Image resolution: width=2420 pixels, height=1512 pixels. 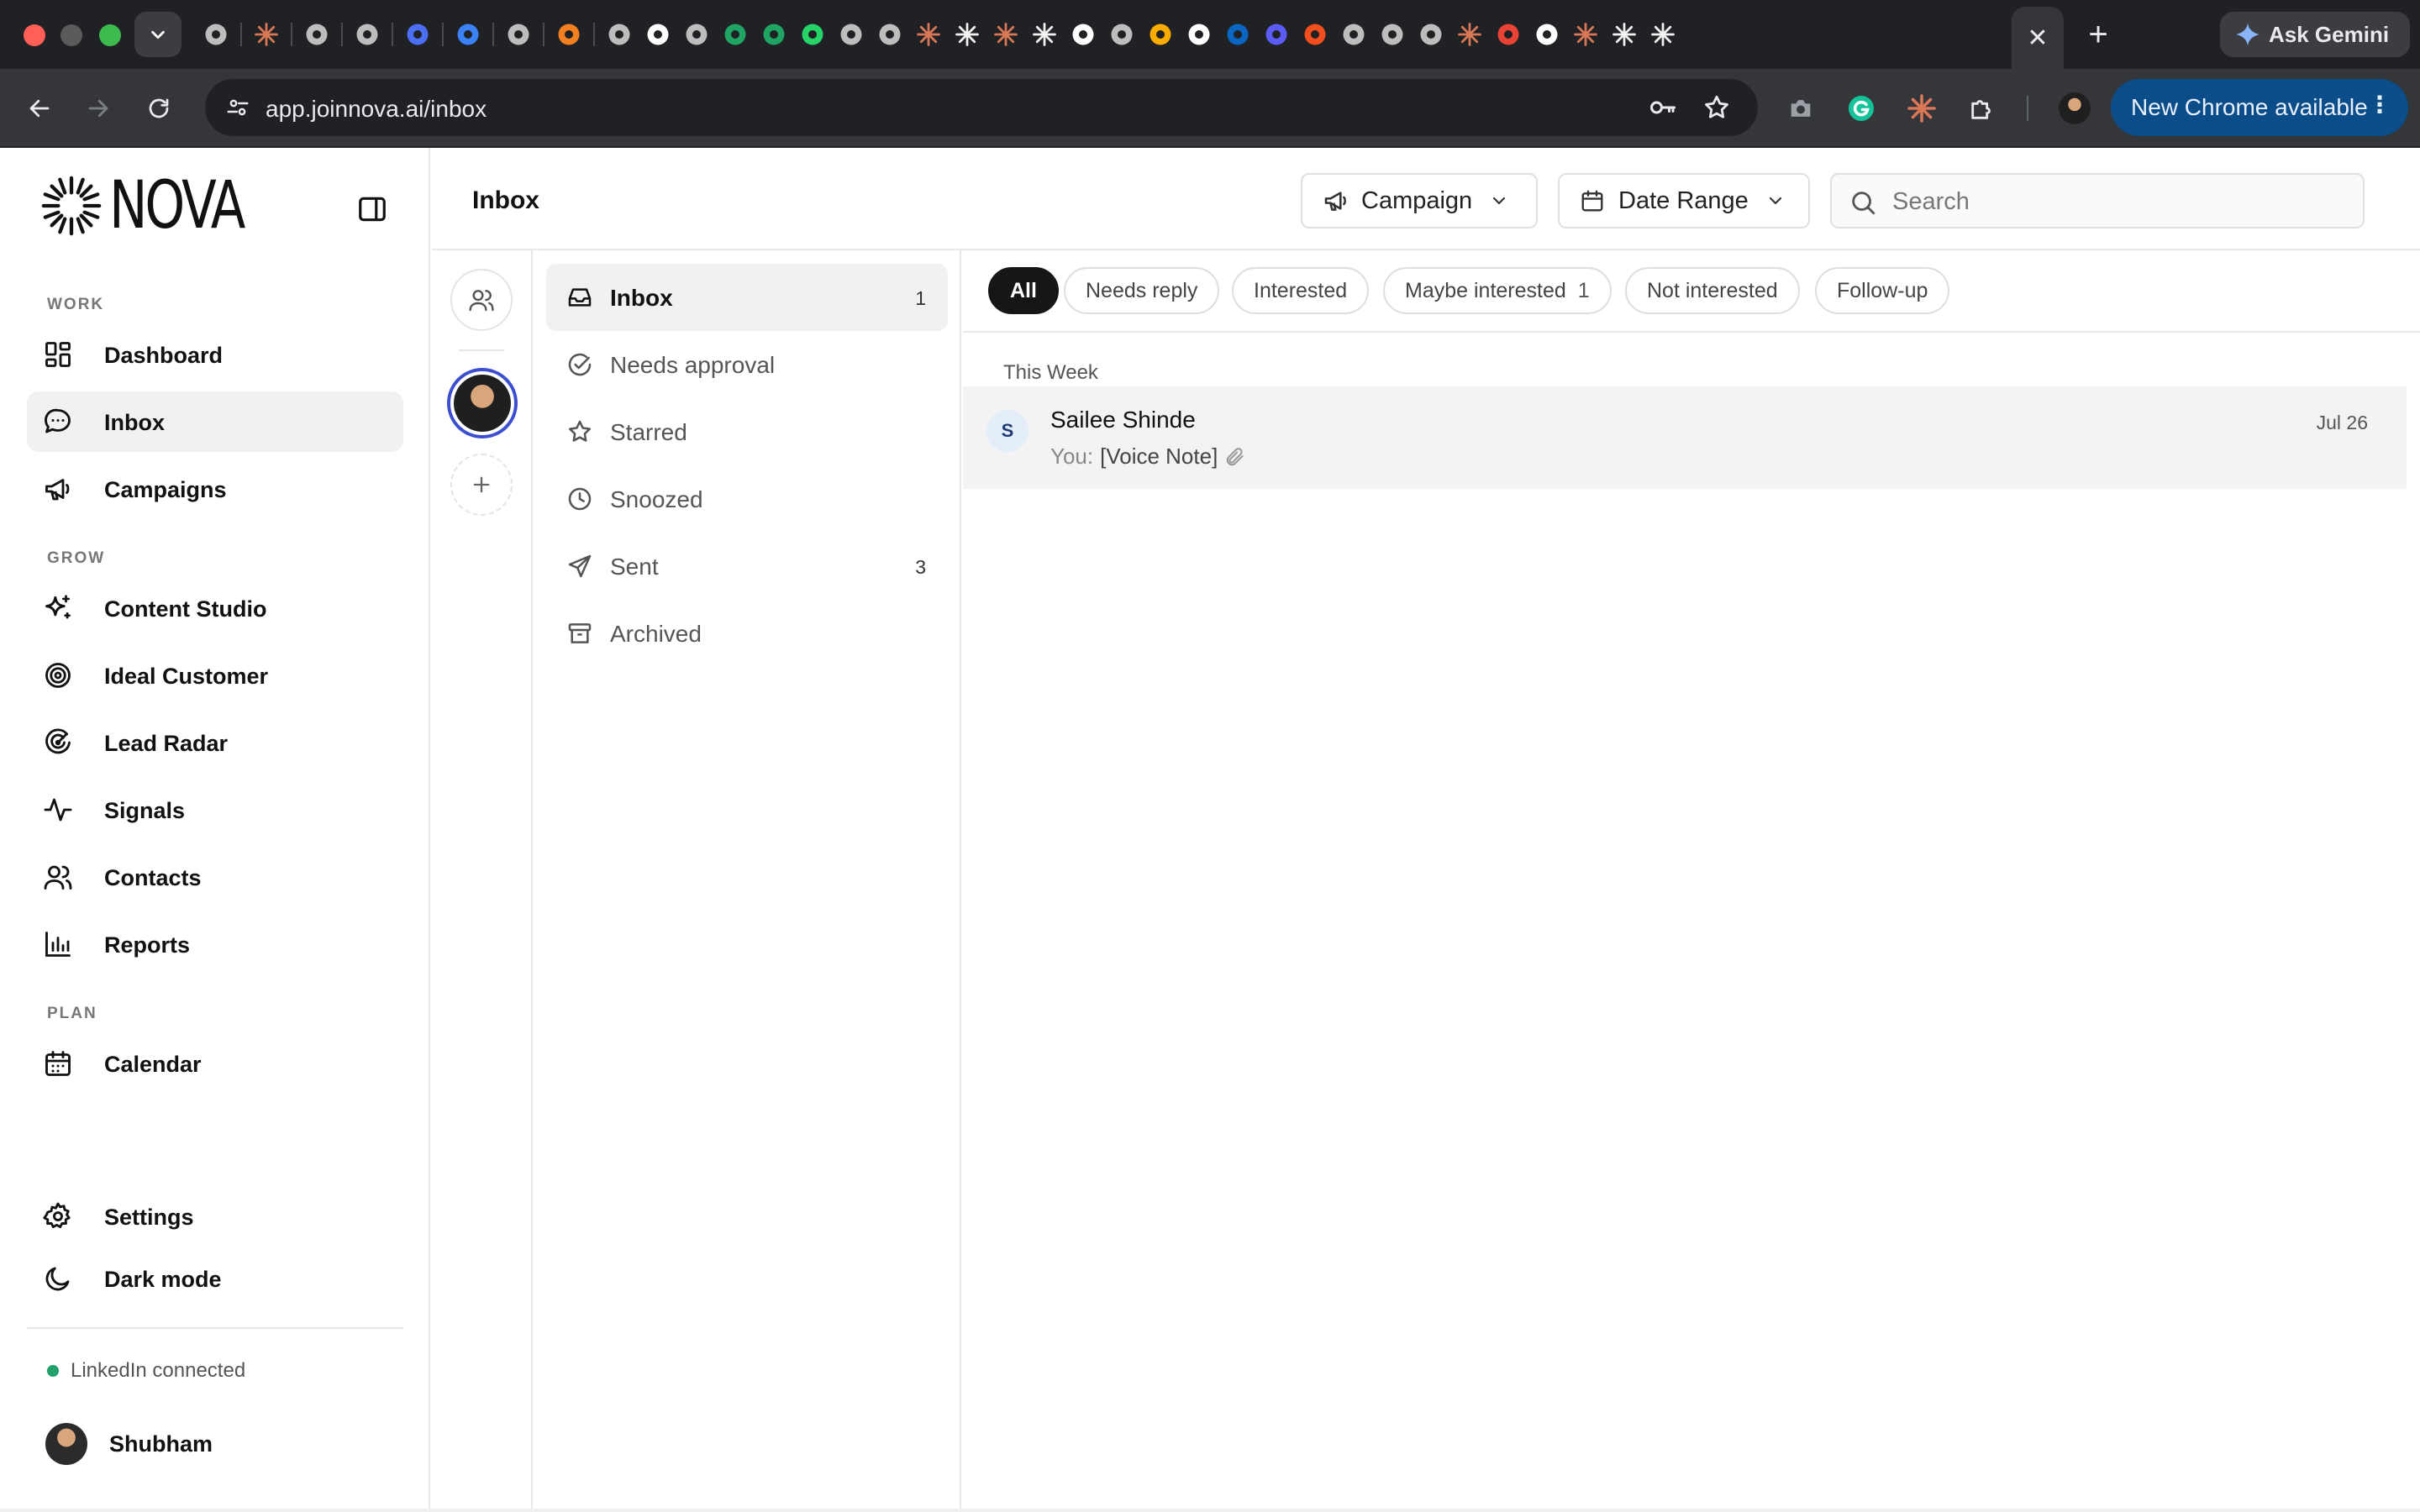 What do you see at coordinates (2119, 201) in the screenshot?
I see `search-input` at bounding box center [2119, 201].